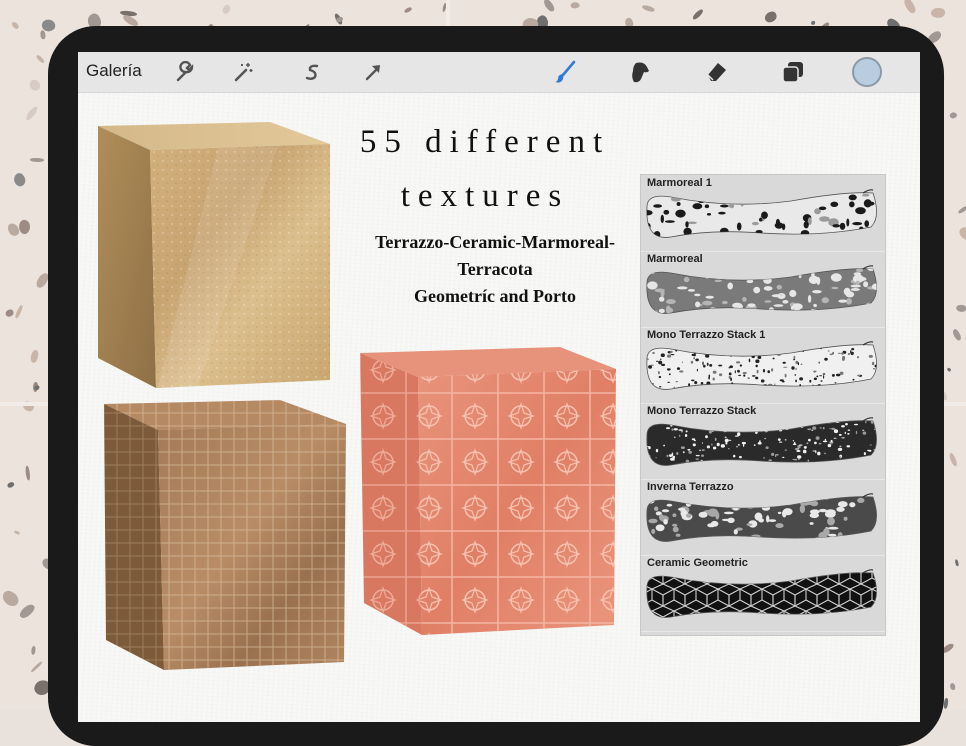  Describe the element at coordinates (495, 269) in the screenshot. I see `subtitle-line-2: Terracota` at that location.